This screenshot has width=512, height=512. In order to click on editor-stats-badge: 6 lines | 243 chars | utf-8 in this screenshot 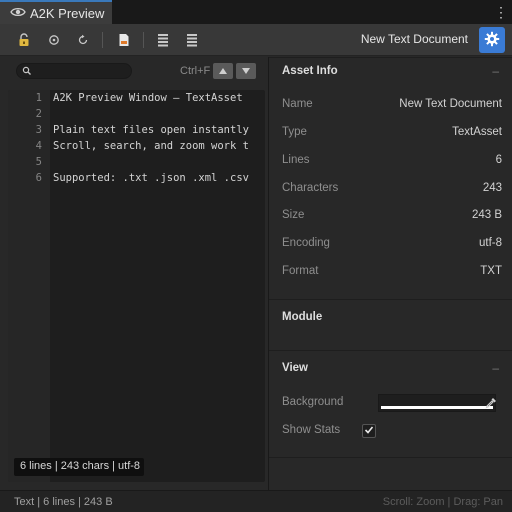, I will do `click(79, 467)`.